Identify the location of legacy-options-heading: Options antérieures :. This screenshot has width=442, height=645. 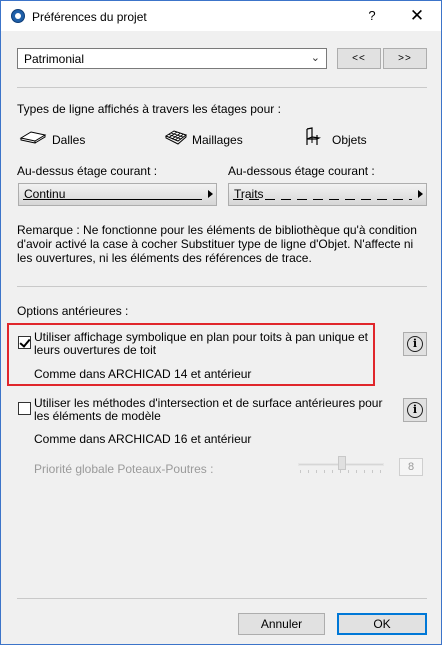
(73, 311).